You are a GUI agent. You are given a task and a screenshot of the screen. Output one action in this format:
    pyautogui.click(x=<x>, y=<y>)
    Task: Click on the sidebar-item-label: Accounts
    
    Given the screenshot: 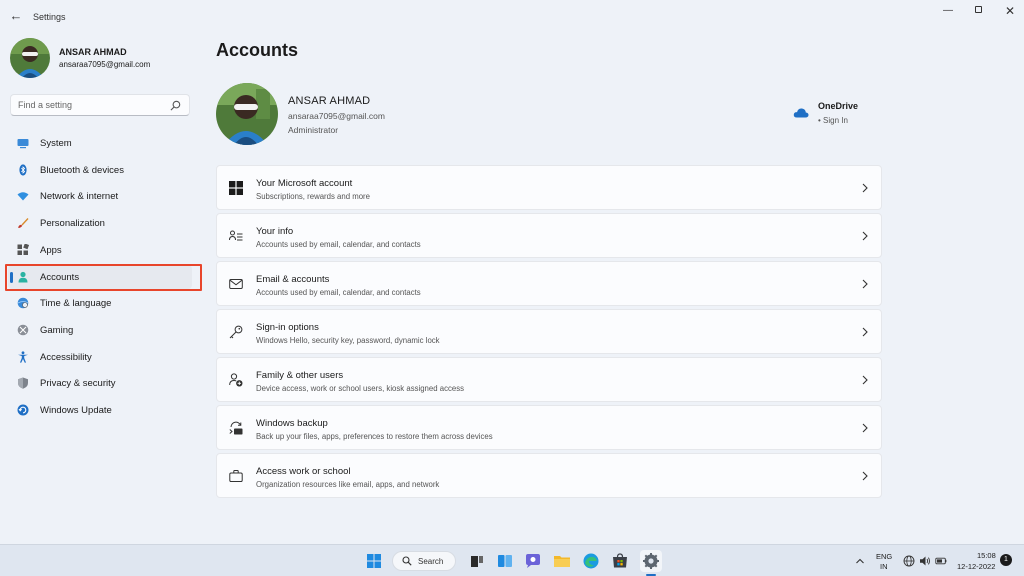 What is the action you would take?
    pyautogui.click(x=60, y=277)
    